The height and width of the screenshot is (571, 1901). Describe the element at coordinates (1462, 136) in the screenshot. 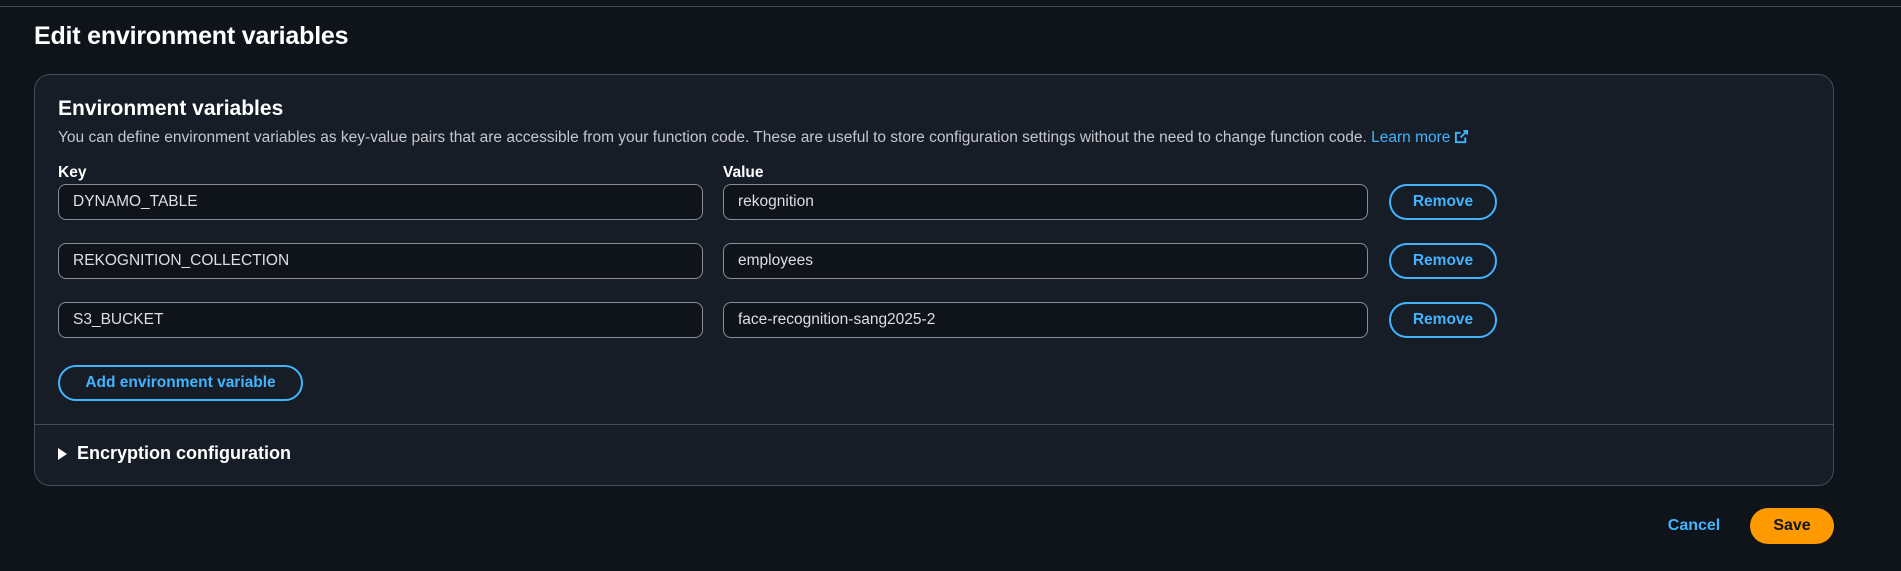

I see `external-link-icon` at that location.